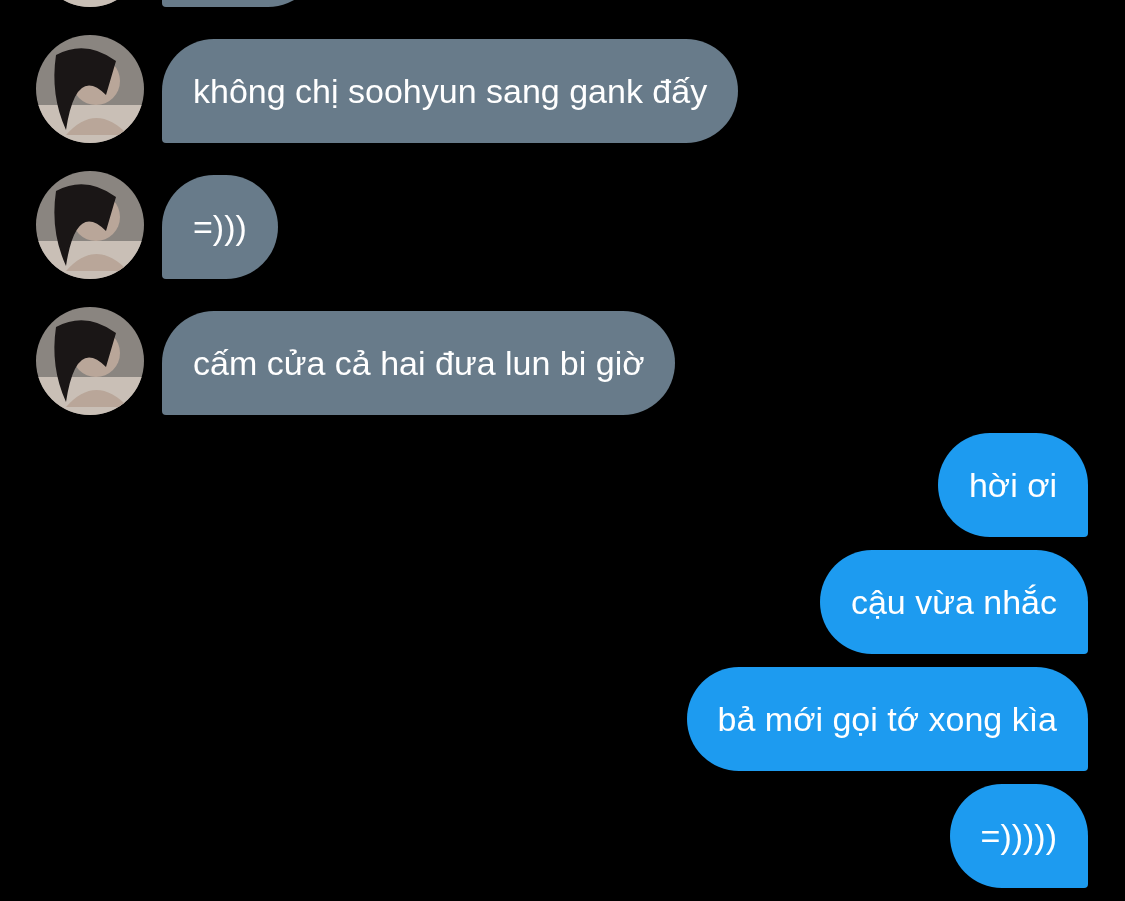 Image resolution: width=1125 pixels, height=901 pixels. I want to click on message-bubble: hời ơi, so click(1012, 485).